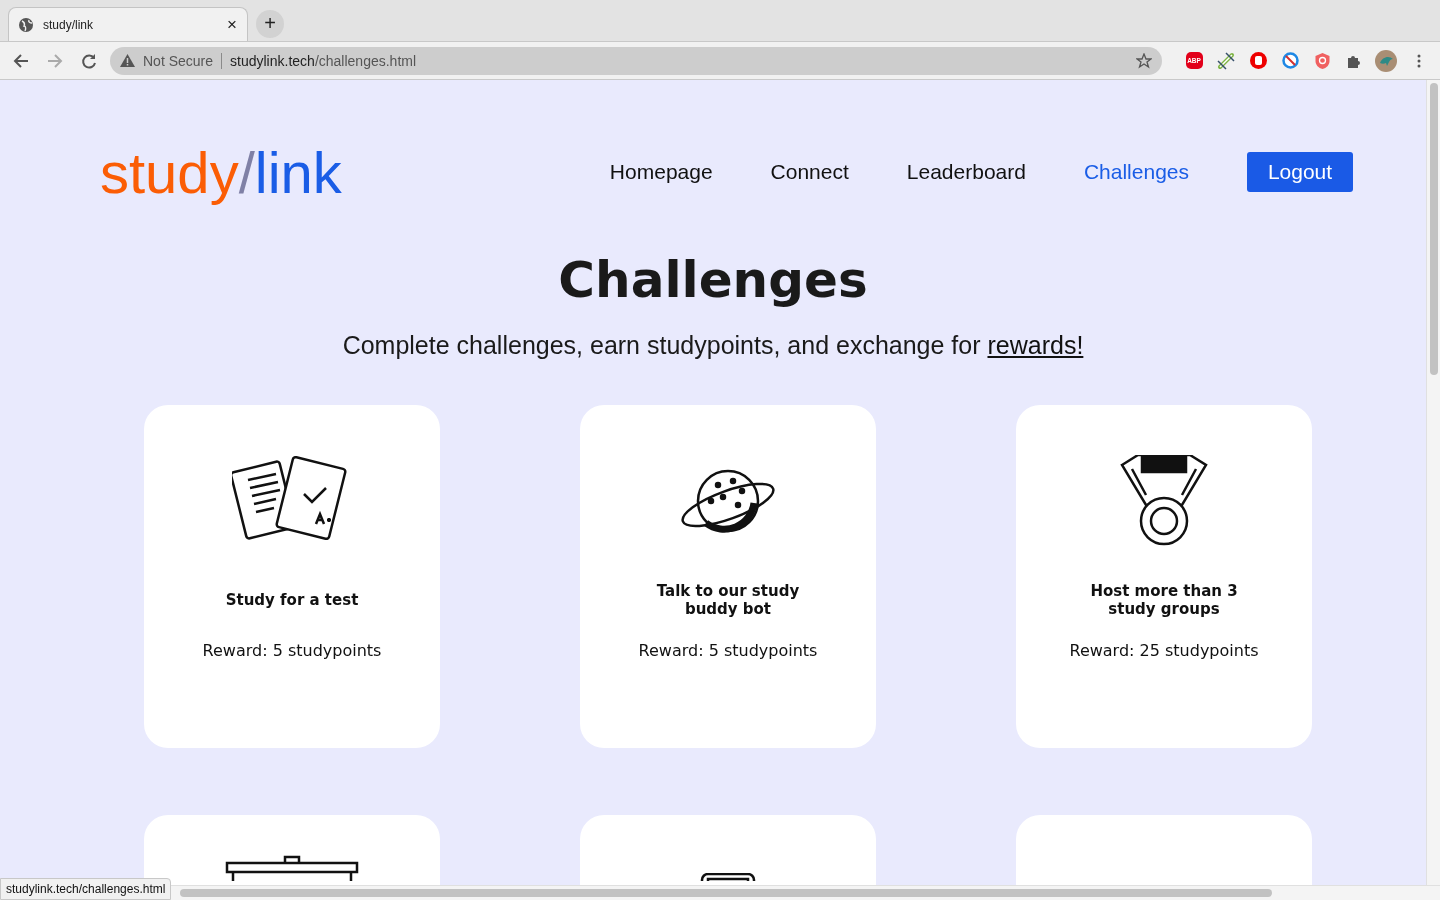 The image size is (1440, 900). Describe the element at coordinates (86, 889) in the screenshot. I see `status-tooltip: studylink.tech/challenges.html` at that location.